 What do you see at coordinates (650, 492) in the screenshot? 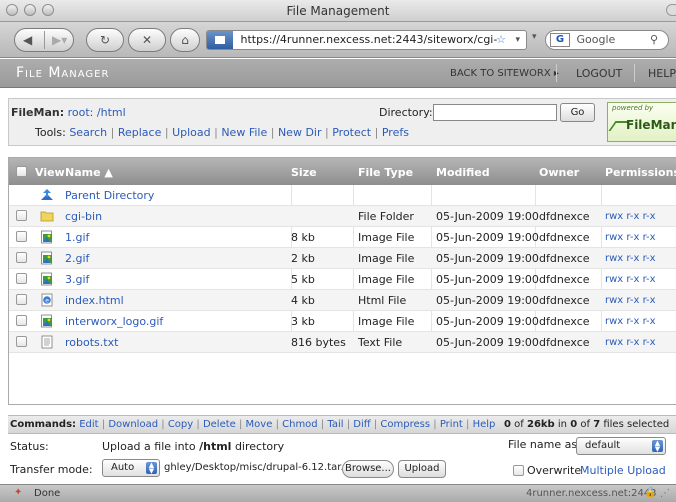
I see `lock-icon: 🔒` at bounding box center [650, 492].